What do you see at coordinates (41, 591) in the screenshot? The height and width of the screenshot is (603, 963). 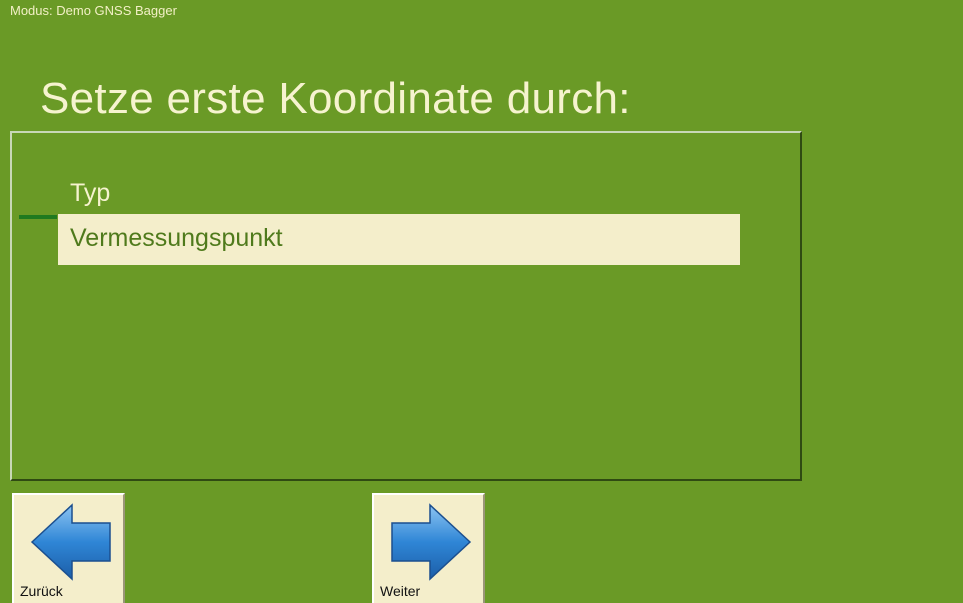 I see `back-button-label: Zurück` at bounding box center [41, 591].